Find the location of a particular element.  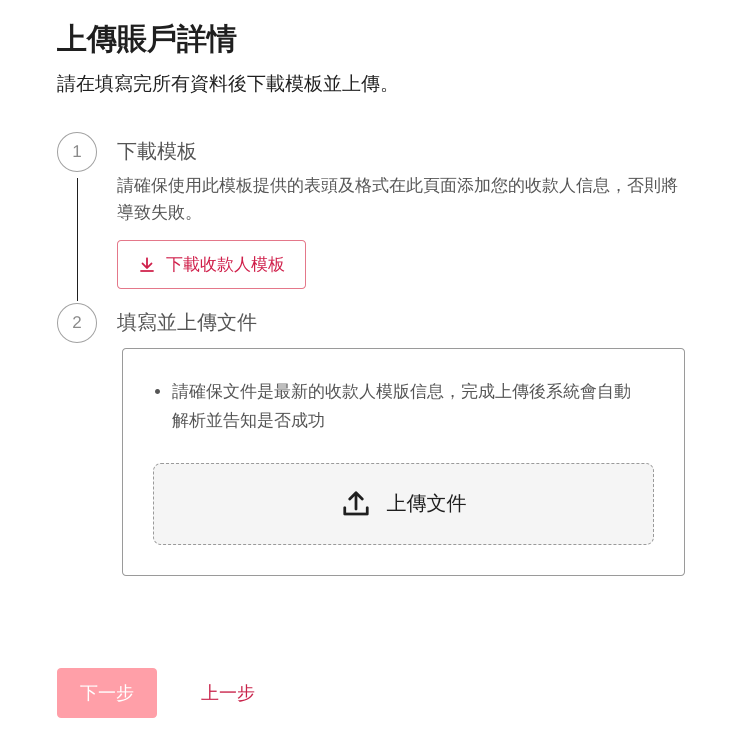

step-description: 請確保使用此模板提供的表頭及格式在此頁面添加您的收款人信息，否則將導致失敗。 is located at coordinates (398, 199).